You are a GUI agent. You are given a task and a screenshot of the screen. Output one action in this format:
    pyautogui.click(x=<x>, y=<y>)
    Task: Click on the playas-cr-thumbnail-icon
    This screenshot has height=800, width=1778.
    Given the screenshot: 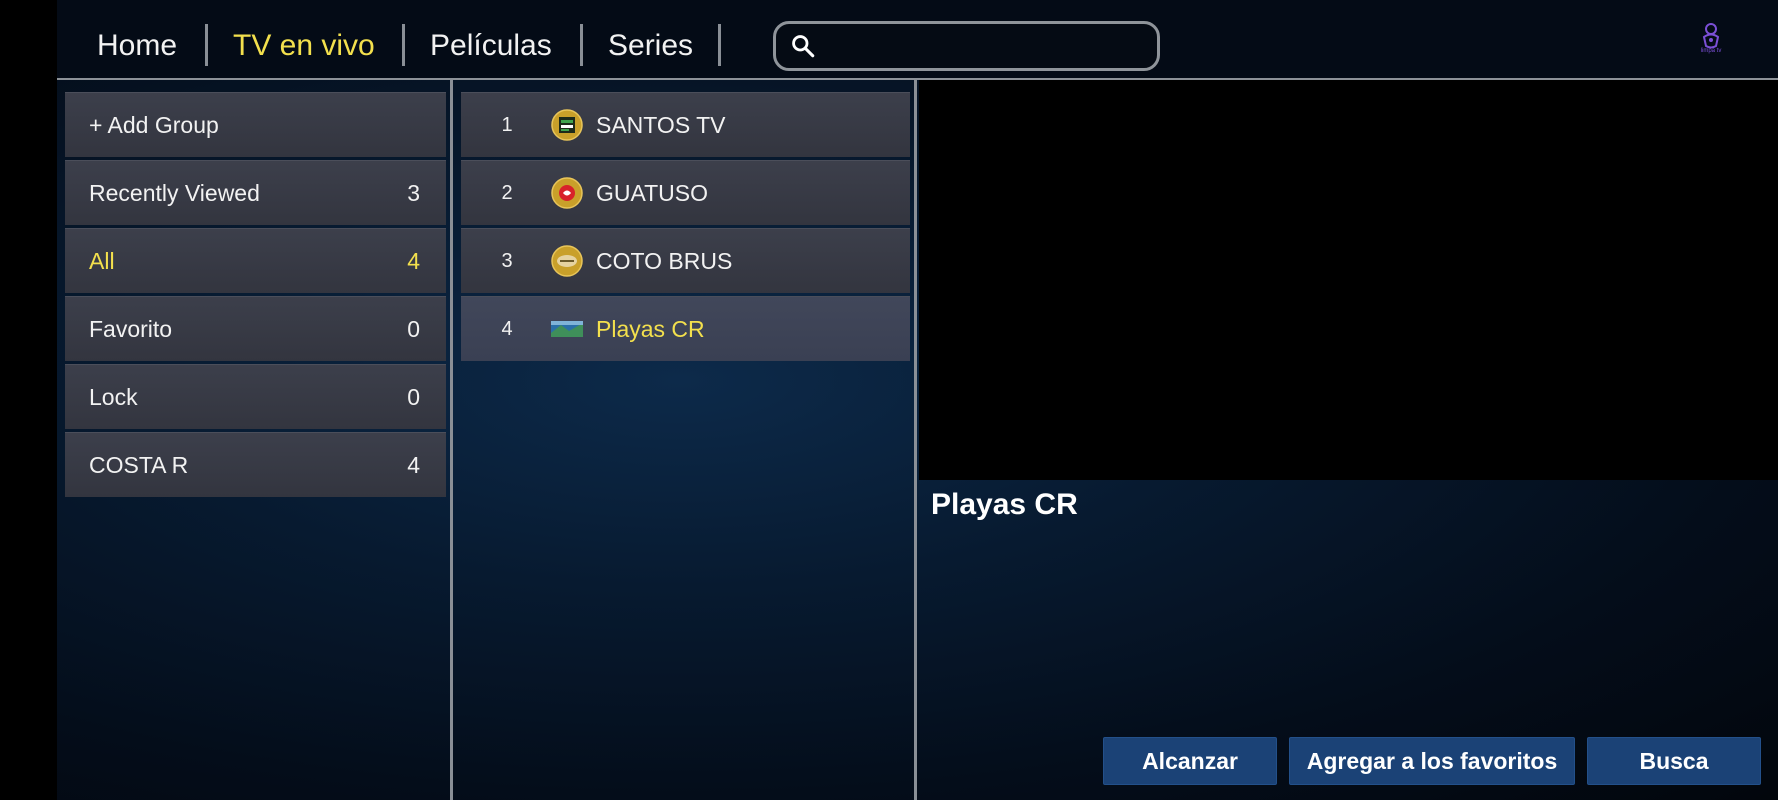 What is the action you would take?
    pyautogui.click(x=567, y=329)
    